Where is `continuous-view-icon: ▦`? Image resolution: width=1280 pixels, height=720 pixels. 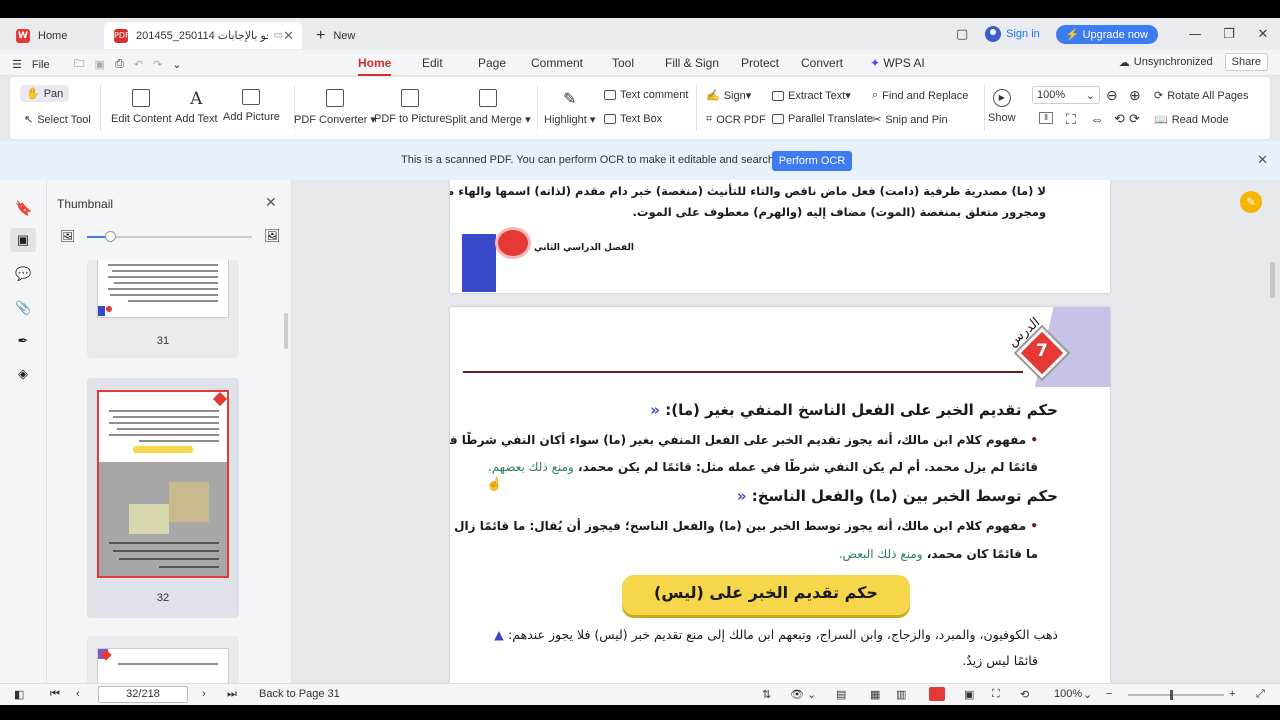 continuous-view-icon: ▦ is located at coordinates (875, 694).